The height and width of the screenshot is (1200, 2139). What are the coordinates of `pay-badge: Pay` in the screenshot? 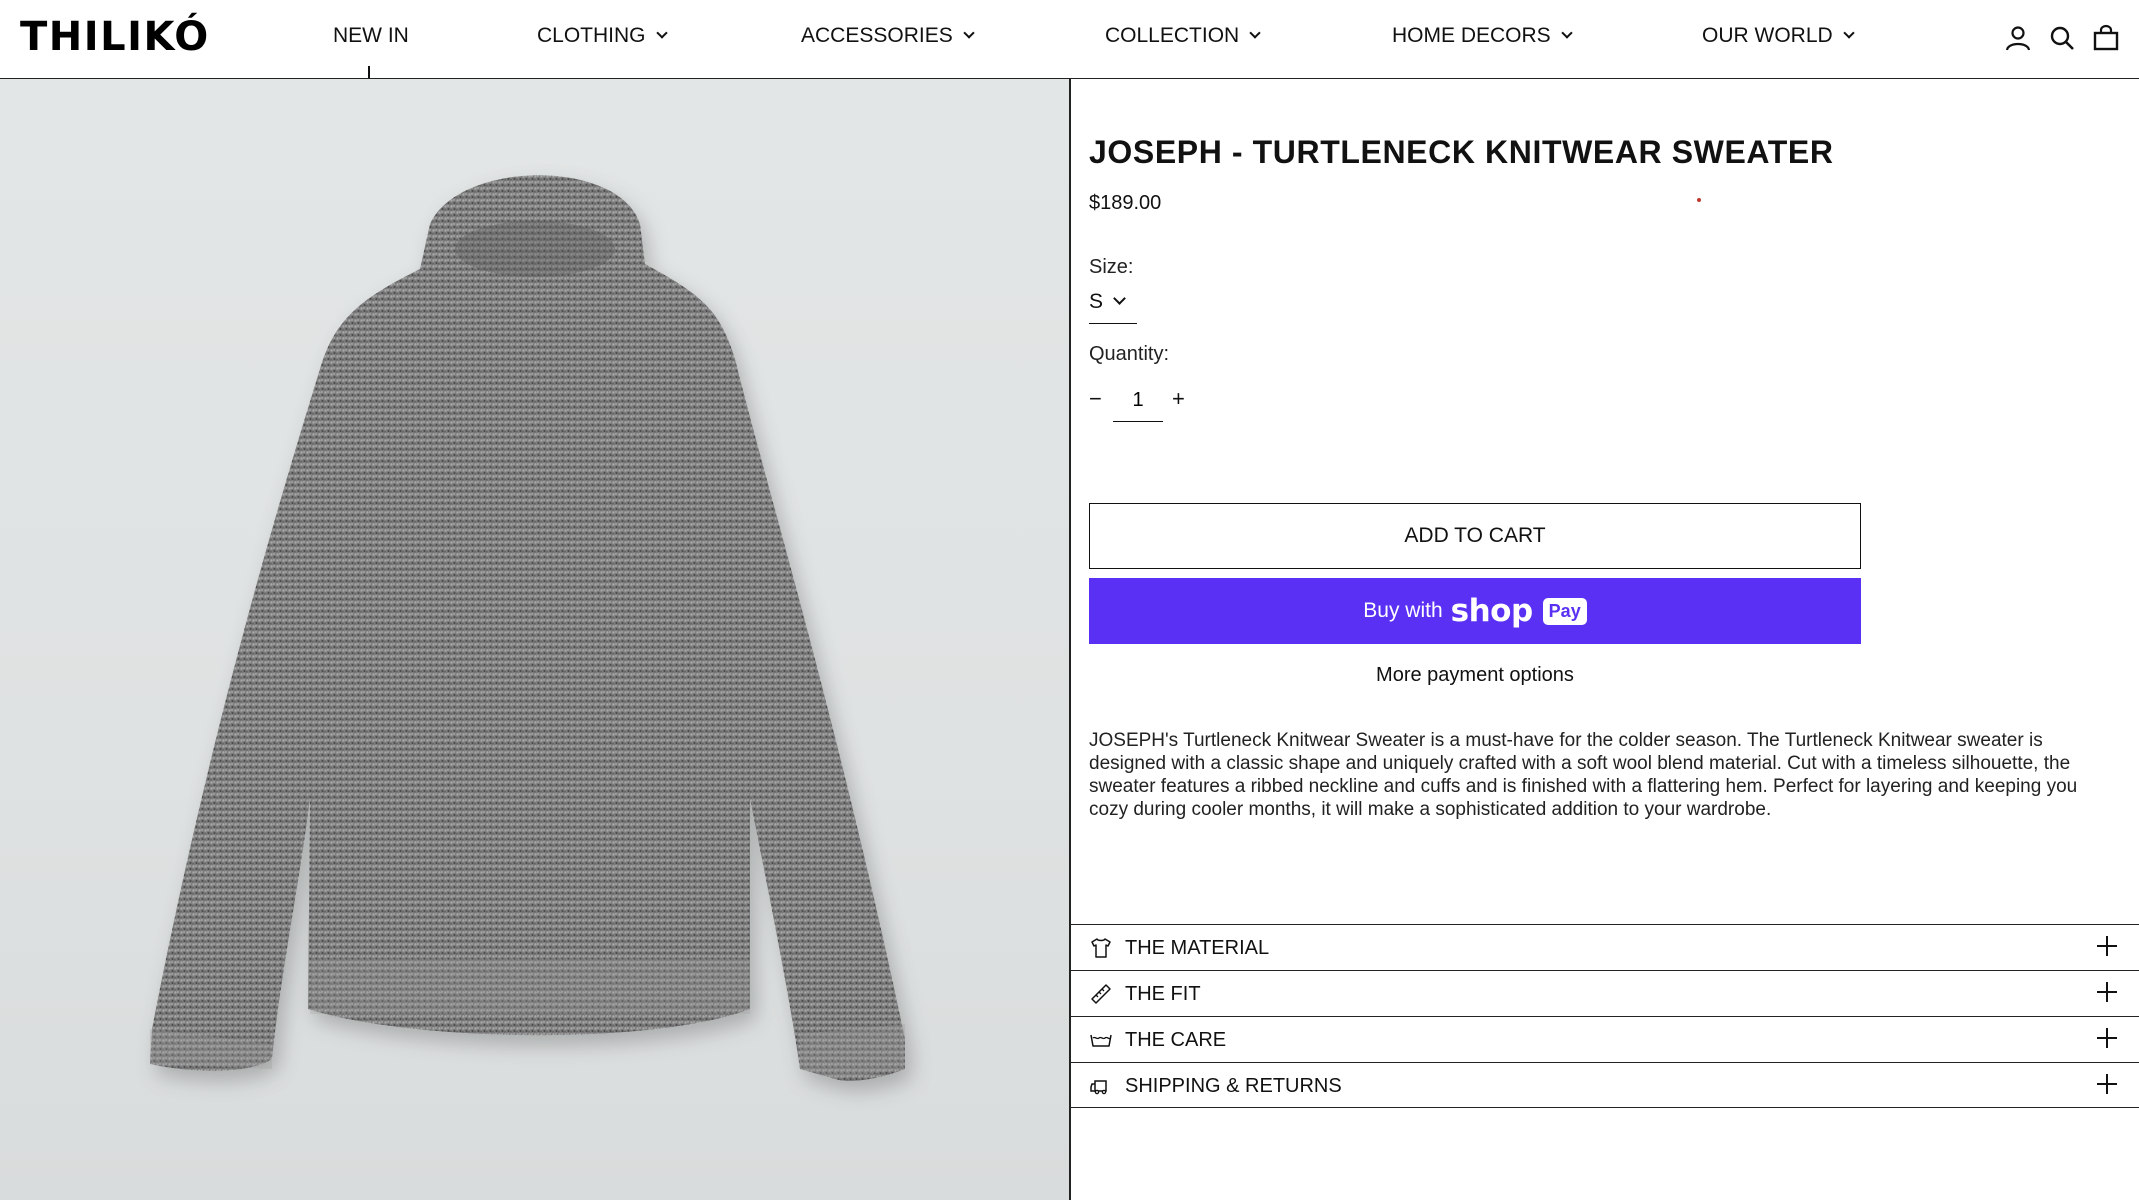 It's located at (1564, 611).